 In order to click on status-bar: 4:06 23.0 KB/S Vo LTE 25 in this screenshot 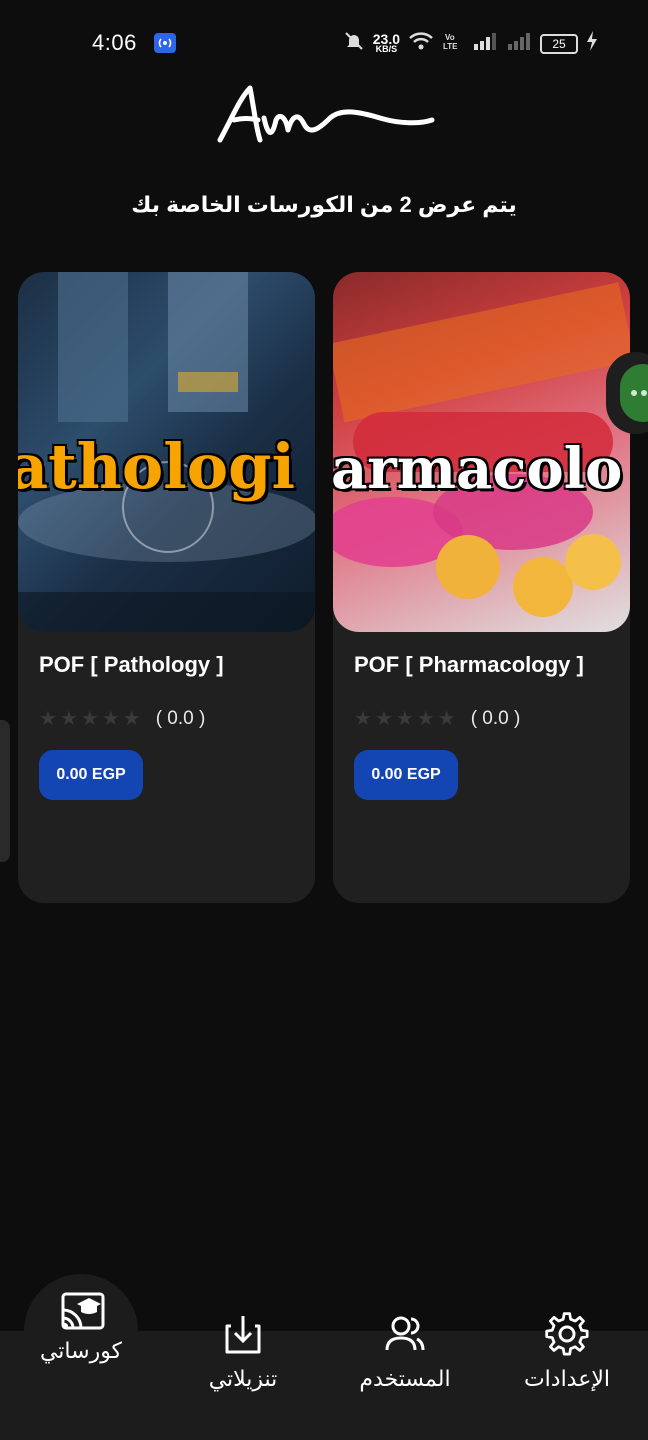, I will do `click(324, 43)`.